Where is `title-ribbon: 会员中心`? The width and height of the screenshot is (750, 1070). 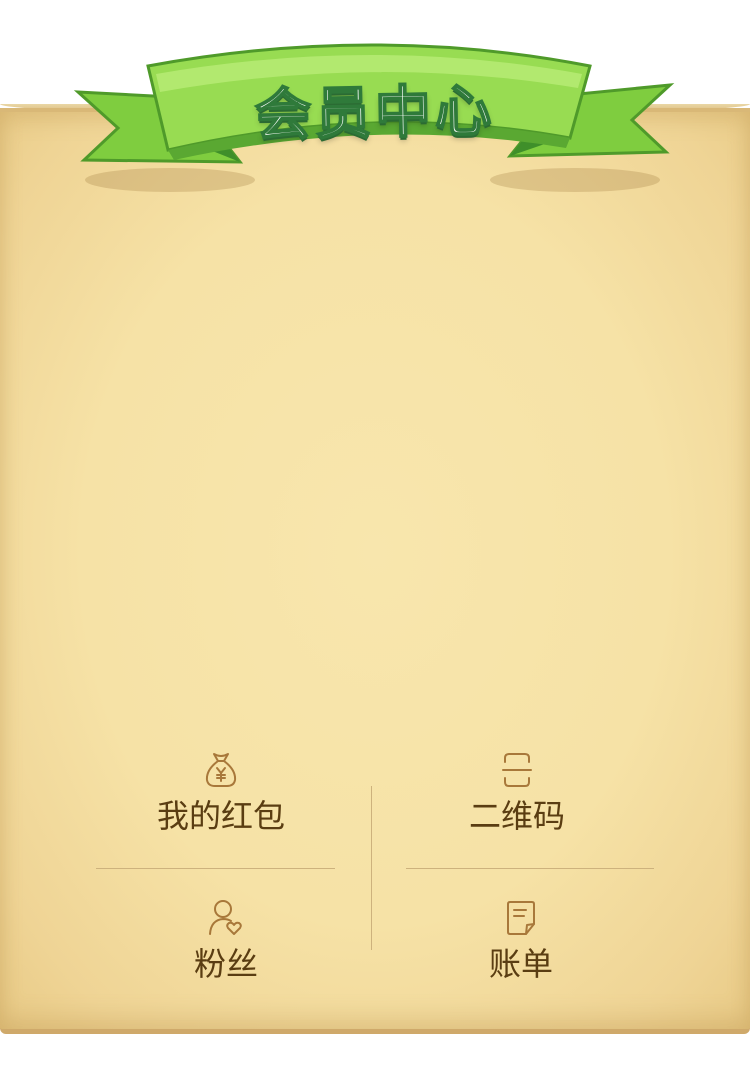 title-ribbon: 会员中心 is located at coordinates (375, 115).